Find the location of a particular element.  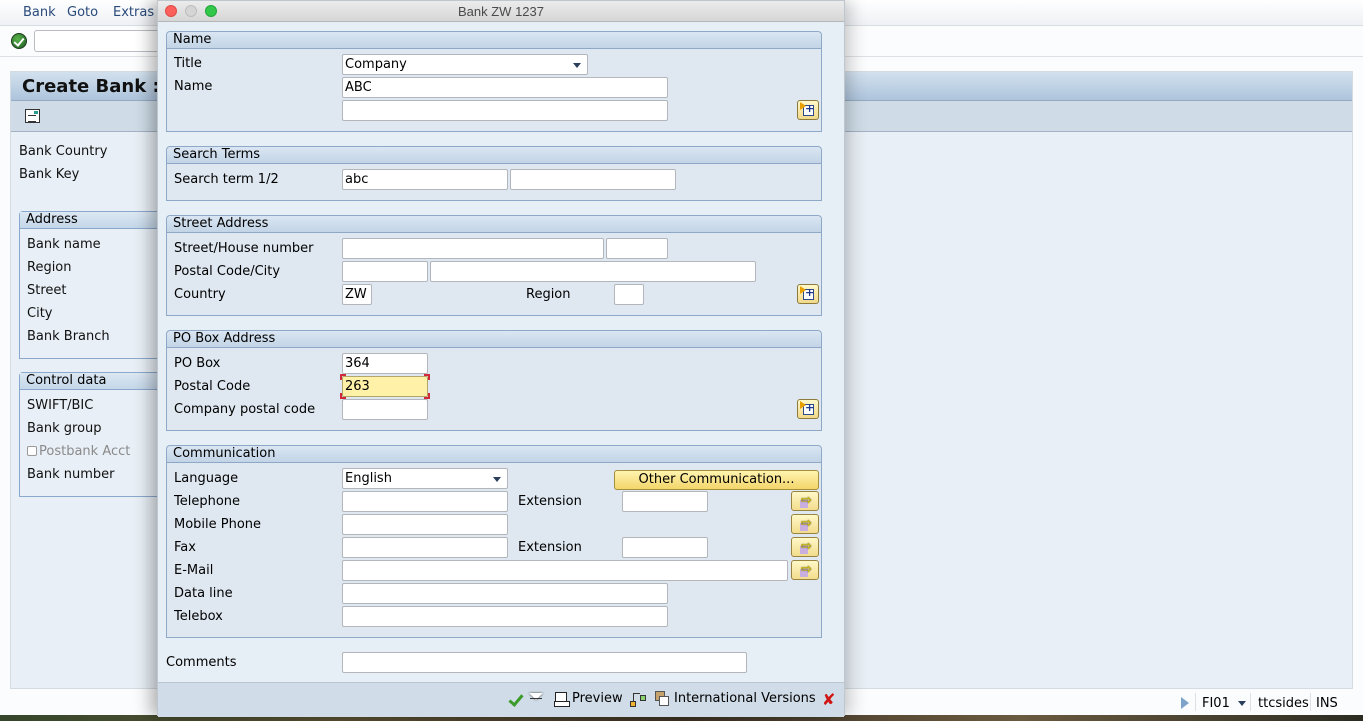

postal-code-field is located at coordinates (385, 271).